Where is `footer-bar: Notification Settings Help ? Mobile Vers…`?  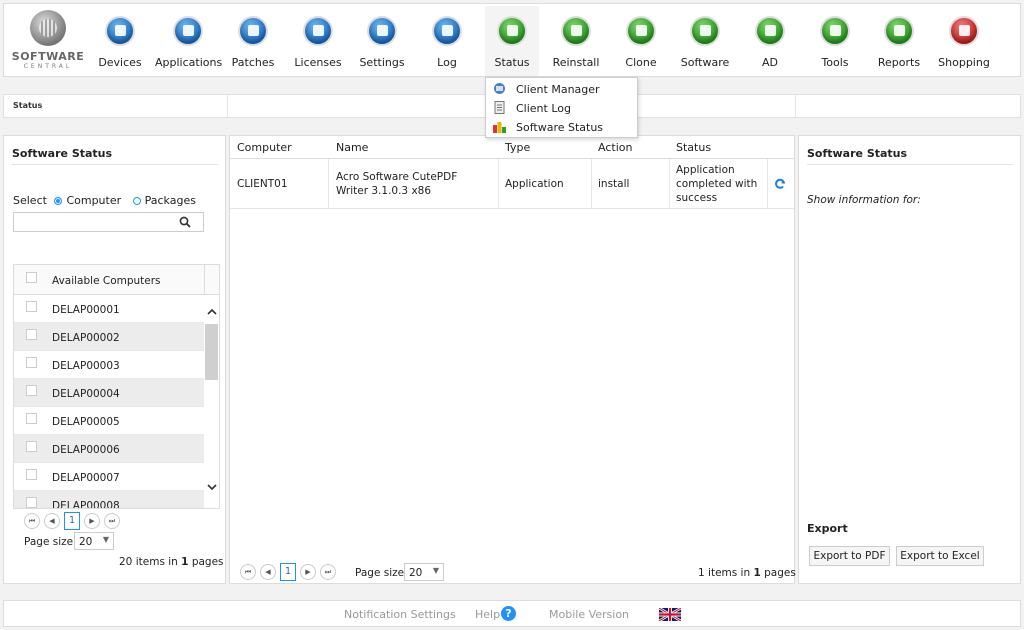
footer-bar: Notification Settings Help ? Mobile Vers… is located at coordinates (512, 613).